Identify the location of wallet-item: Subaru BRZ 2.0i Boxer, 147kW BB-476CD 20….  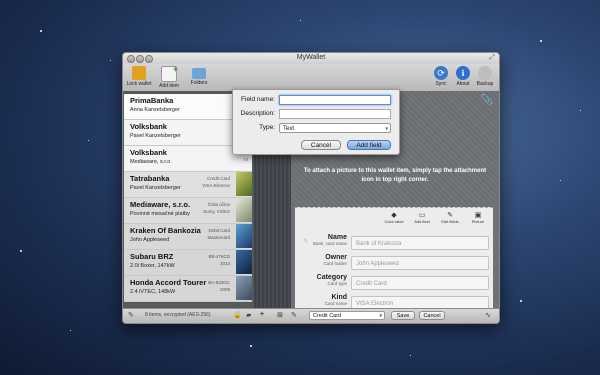
(188, 263).